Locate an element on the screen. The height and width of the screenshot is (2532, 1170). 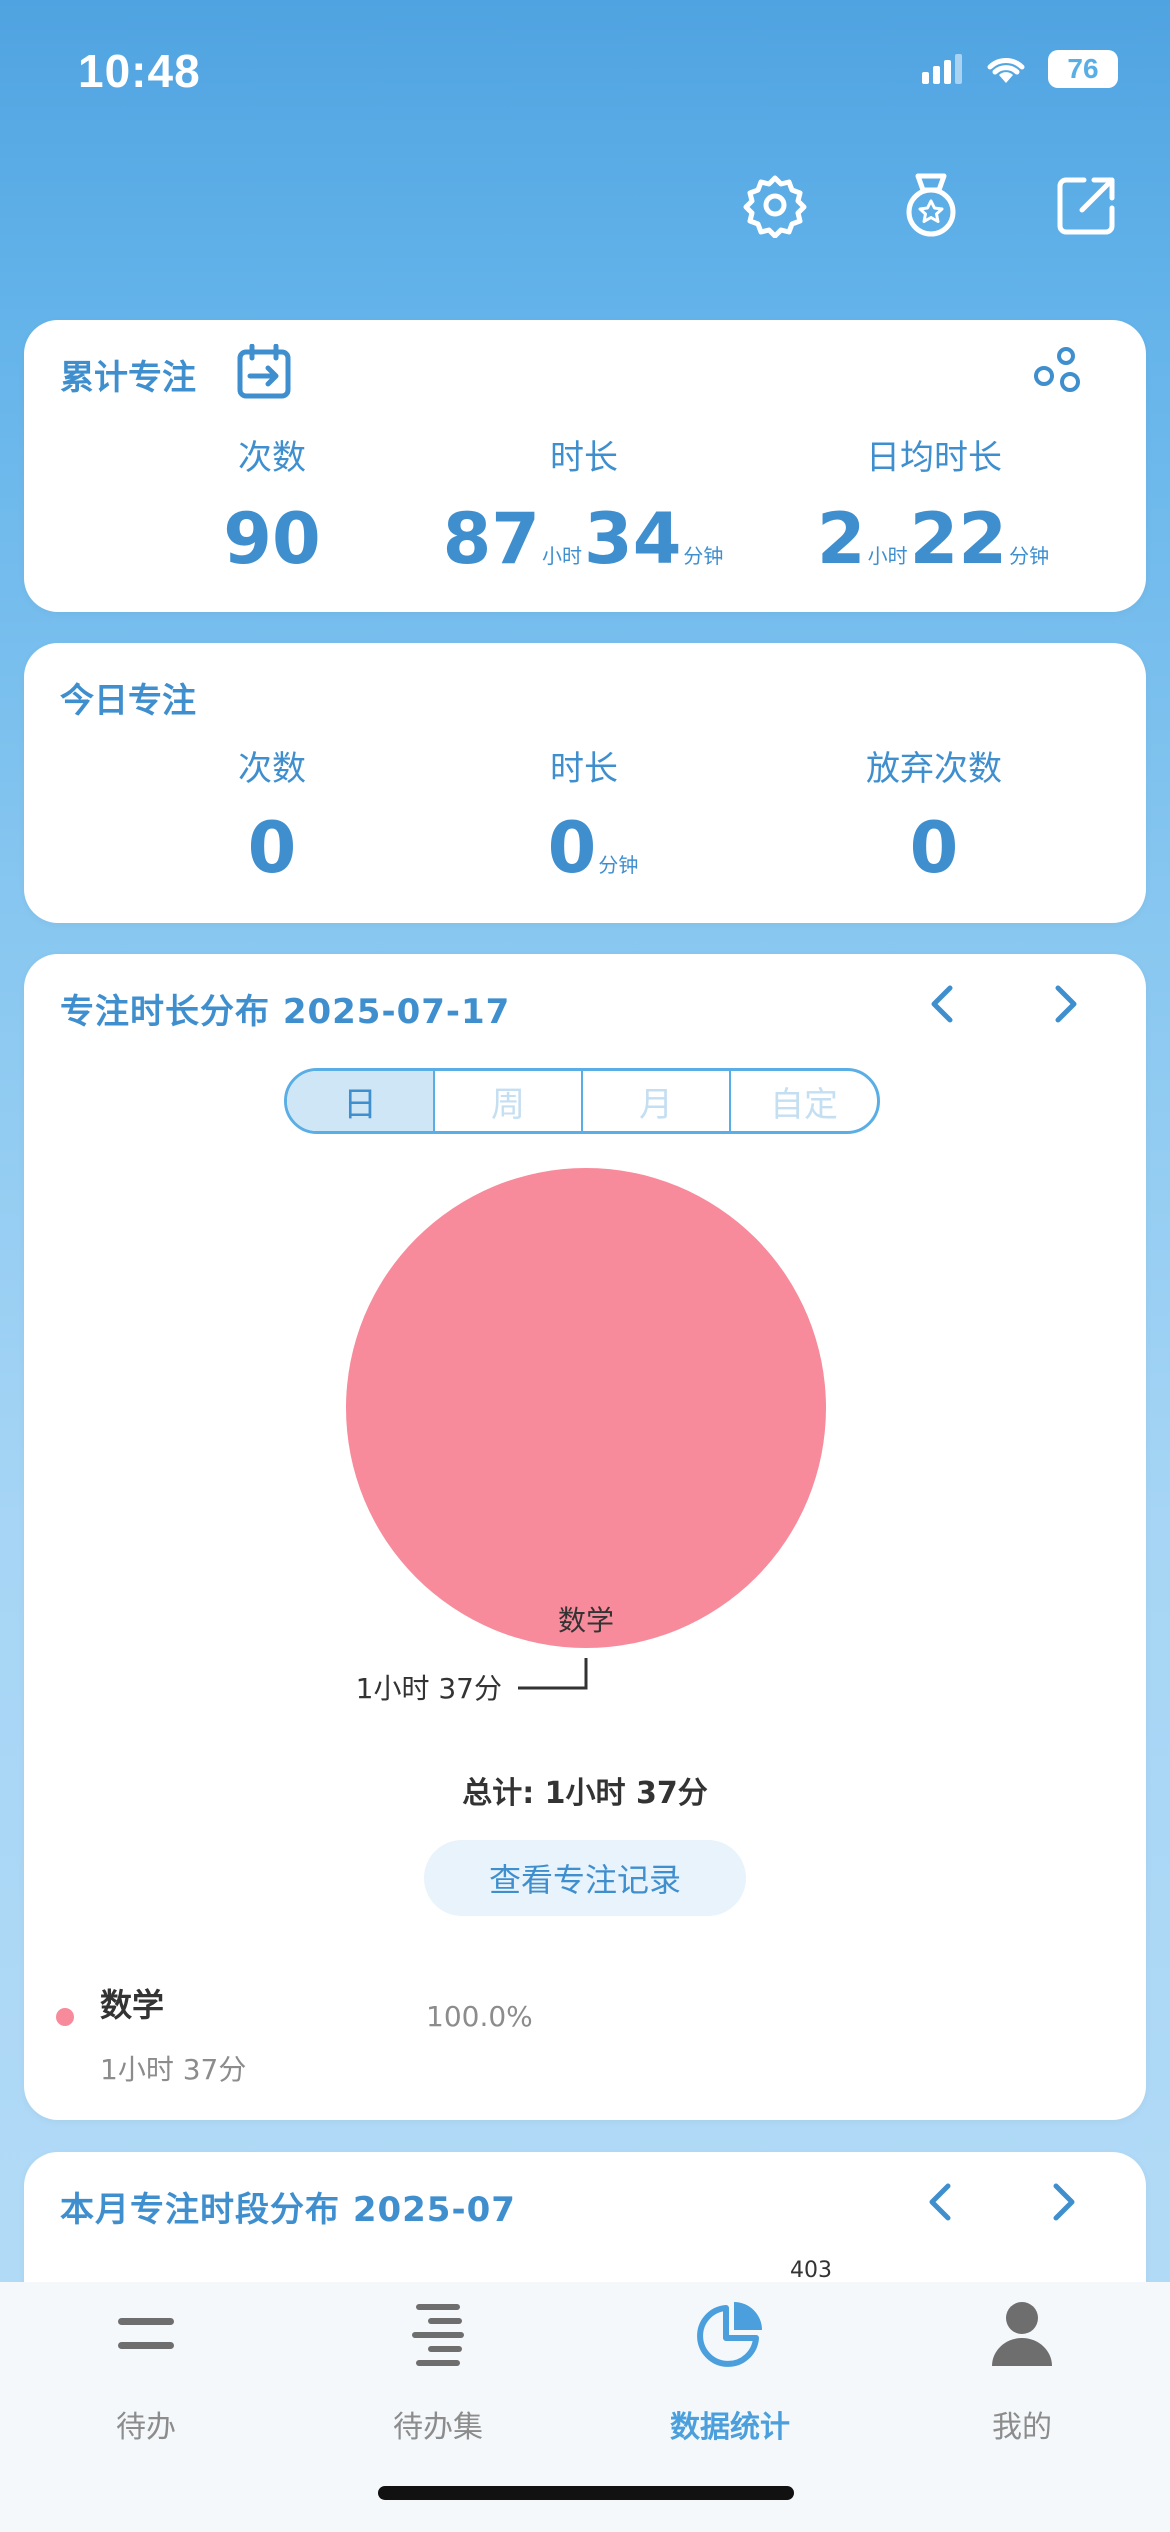
daily-minutes-value: 22 is located at coordinates (958, 539).